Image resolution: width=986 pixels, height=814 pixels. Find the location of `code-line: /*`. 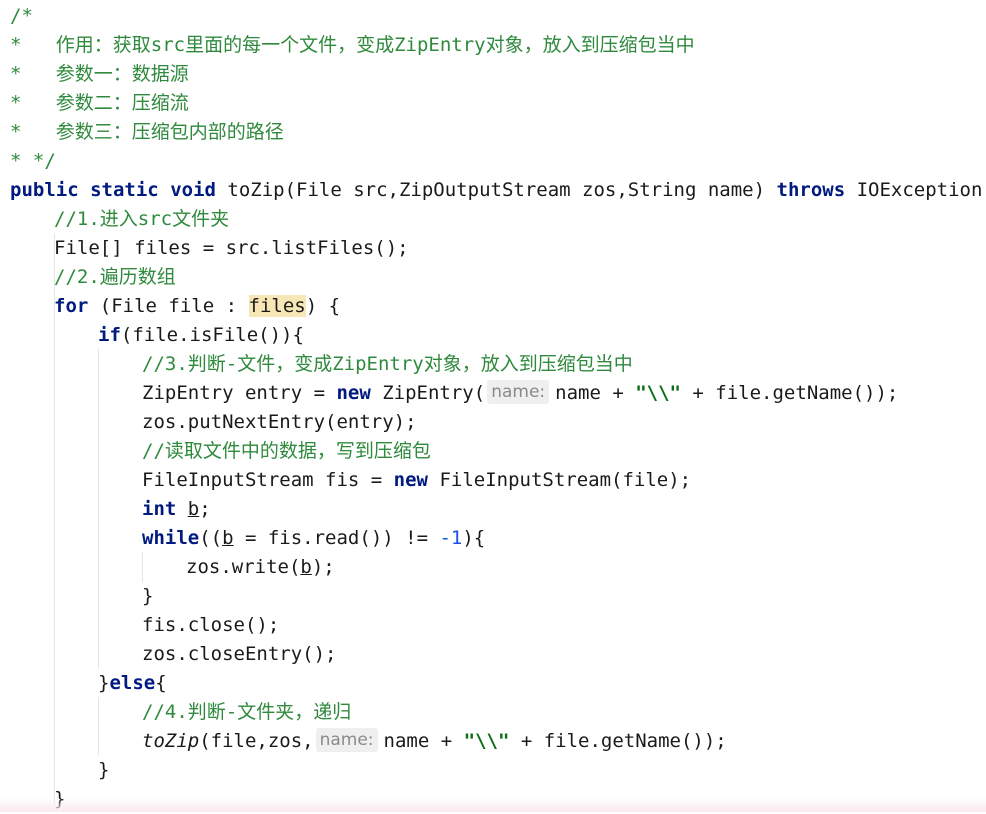

code-line: /* is located at coordinates (498, 16).